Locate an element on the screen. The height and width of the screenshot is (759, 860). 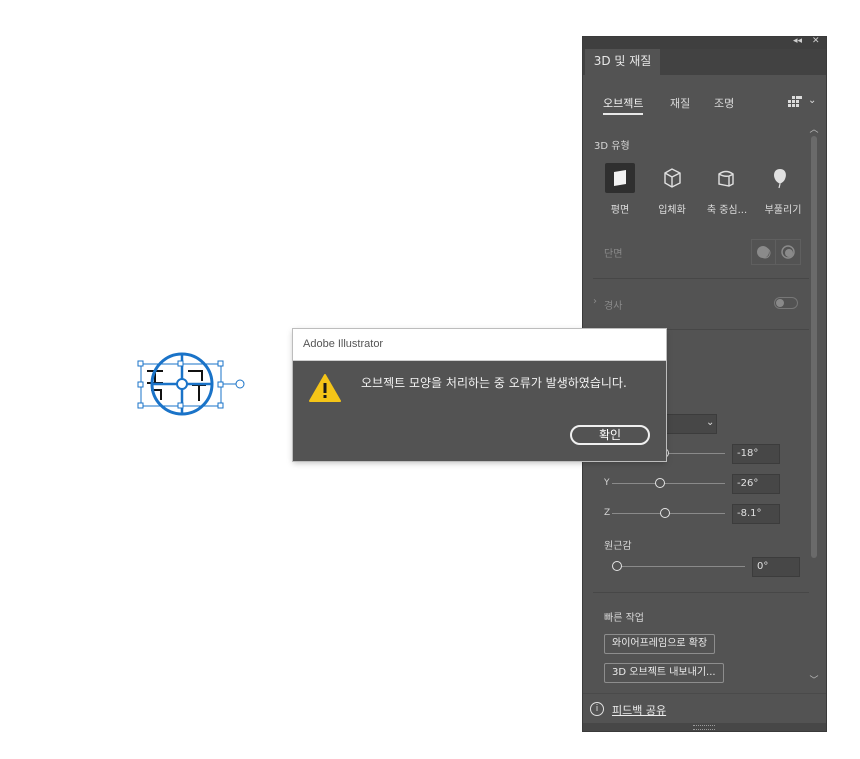
type-label-inflate: 부풀리기 is located at coordinates (783, 210).